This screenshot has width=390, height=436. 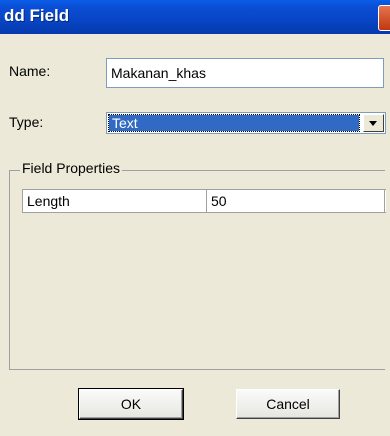 I want to click on name-field, so click(x=245, y=73).